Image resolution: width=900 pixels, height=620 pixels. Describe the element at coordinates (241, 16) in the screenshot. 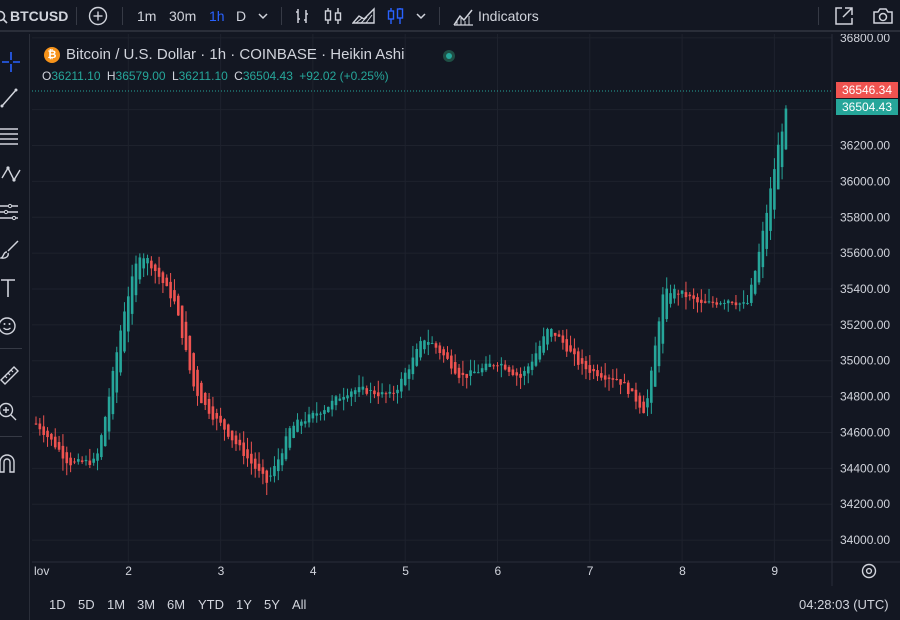

I see `interval-d: D` at that location.